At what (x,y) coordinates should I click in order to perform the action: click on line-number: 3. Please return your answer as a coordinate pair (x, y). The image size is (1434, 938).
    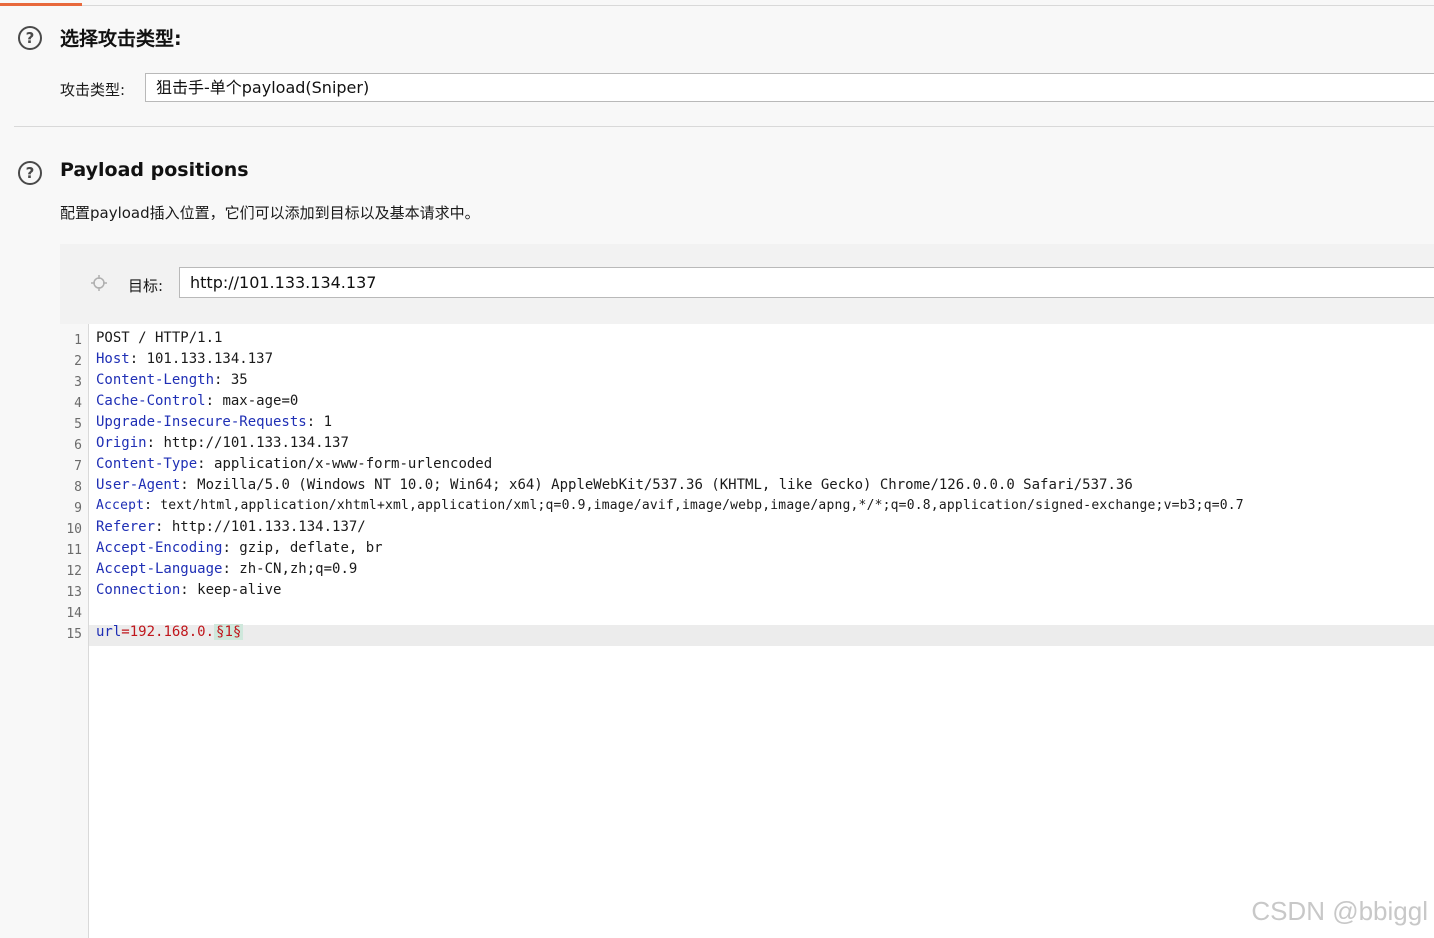
    Looking at the image, I should click on (78, 382).